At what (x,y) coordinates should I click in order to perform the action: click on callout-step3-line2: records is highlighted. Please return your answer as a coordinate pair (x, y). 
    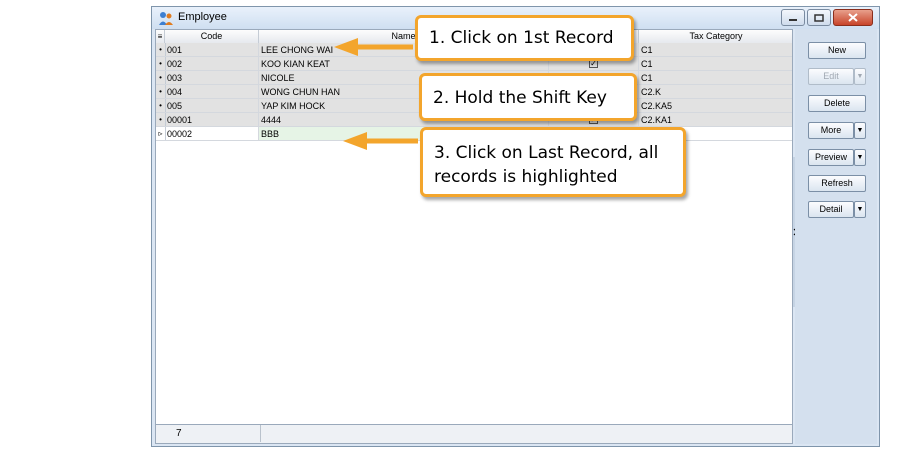
    Looking at the image, I should click on (526, 177).